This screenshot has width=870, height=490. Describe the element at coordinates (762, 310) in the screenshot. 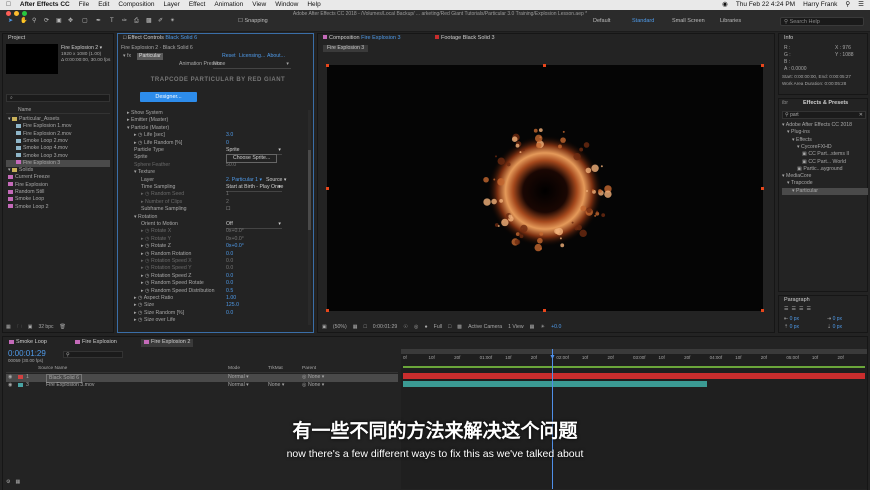

I see `layer-handle-br` at that location.